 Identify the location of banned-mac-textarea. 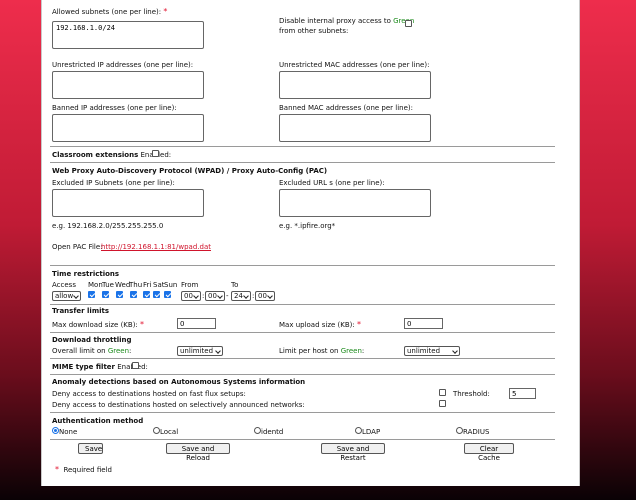
(355, 128).